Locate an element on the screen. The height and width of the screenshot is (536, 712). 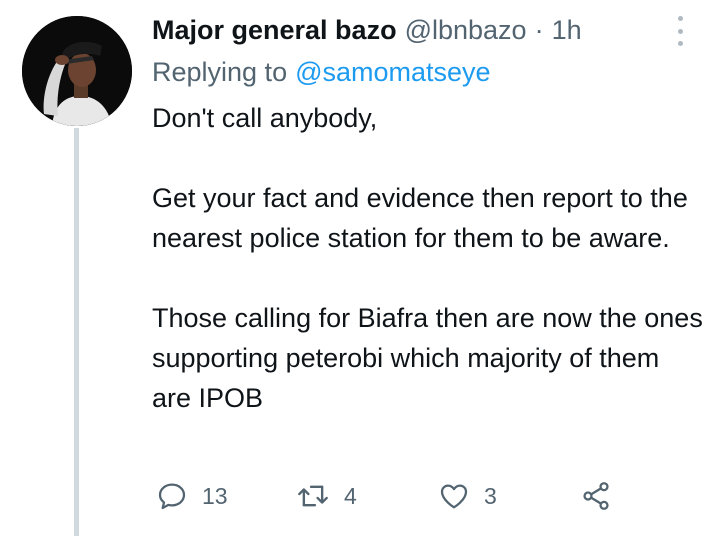
tweet-actions: 13 4 3 is located at coordinates (356, 496).